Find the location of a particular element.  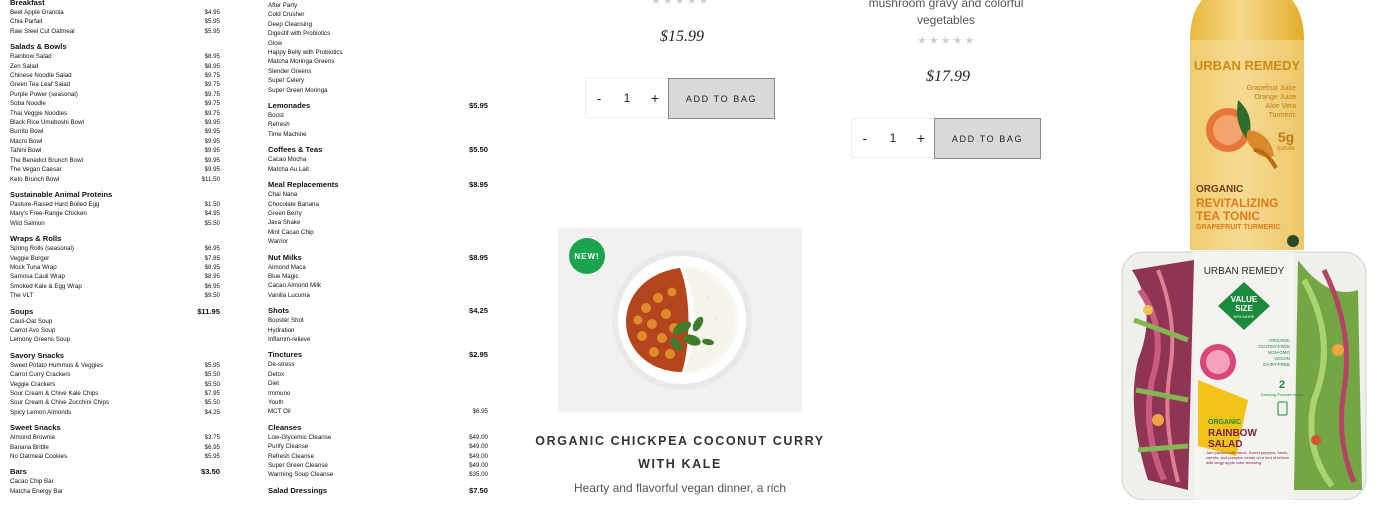

quantity-stepper: - 1 + is located at coordinates (627, 98).